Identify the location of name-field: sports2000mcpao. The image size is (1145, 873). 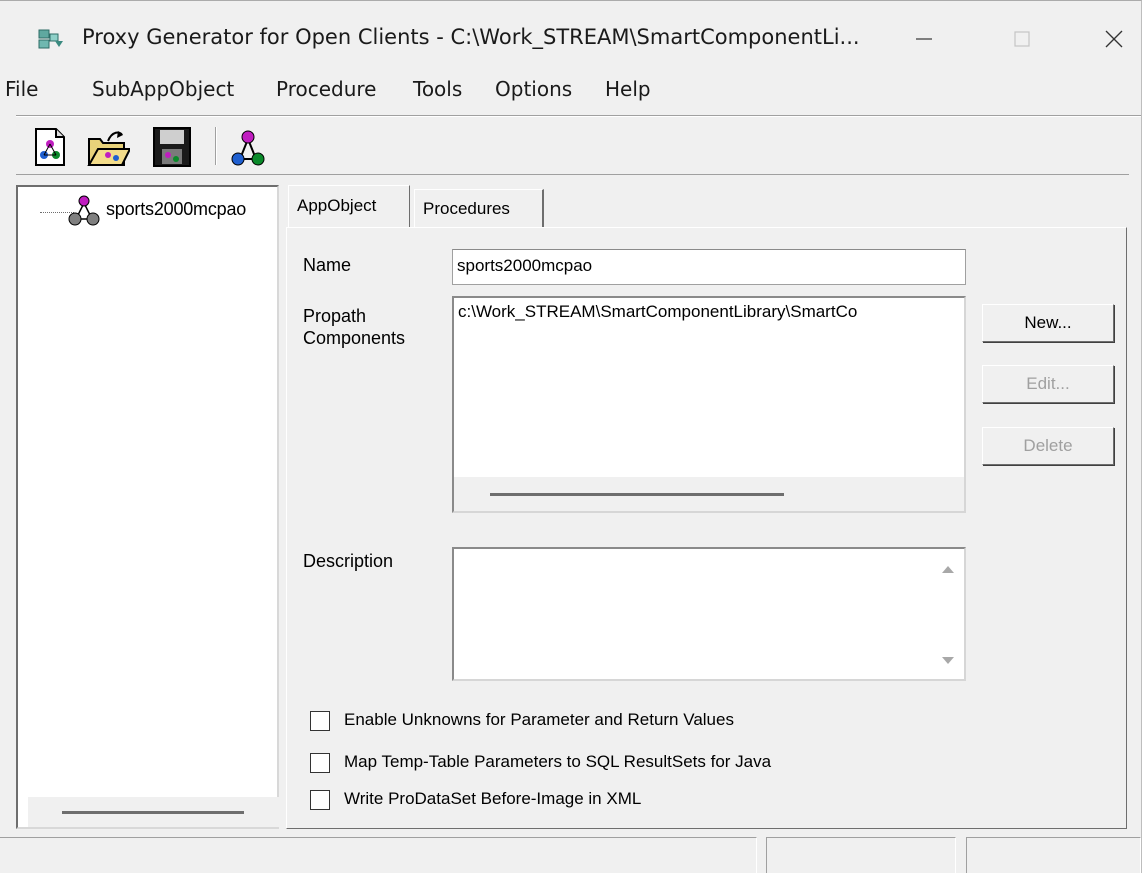
(709, 267).